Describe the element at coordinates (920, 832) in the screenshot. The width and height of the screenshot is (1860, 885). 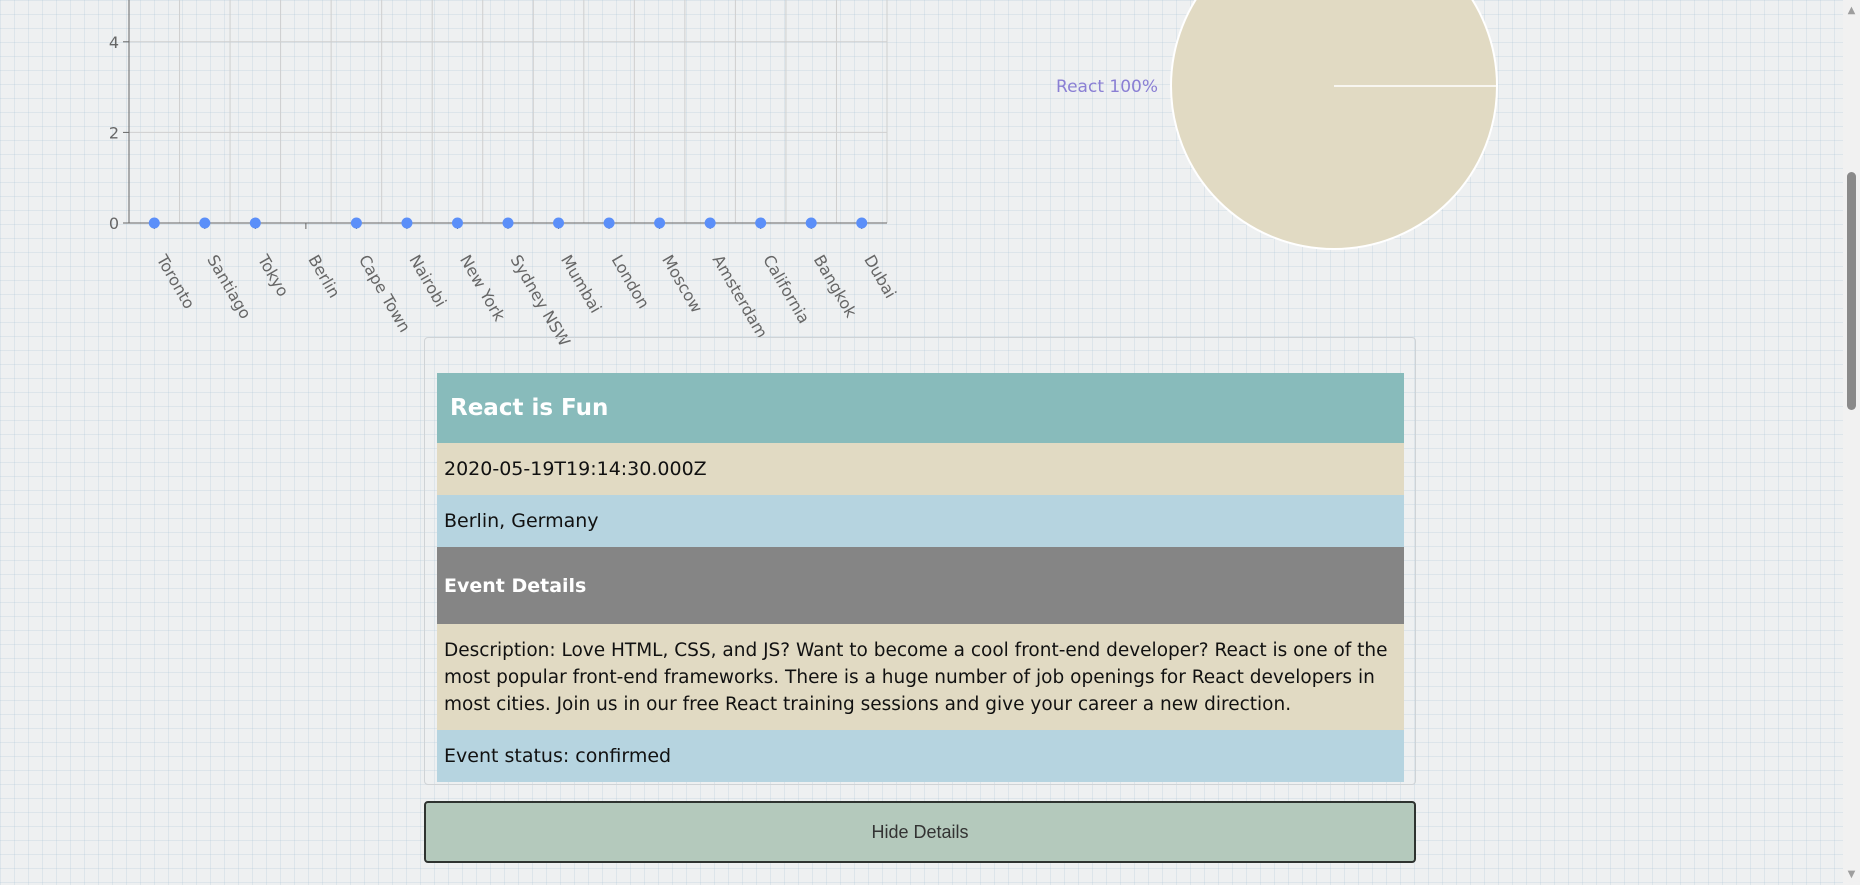
I see `hide-details-button: Hide Details` at that location.